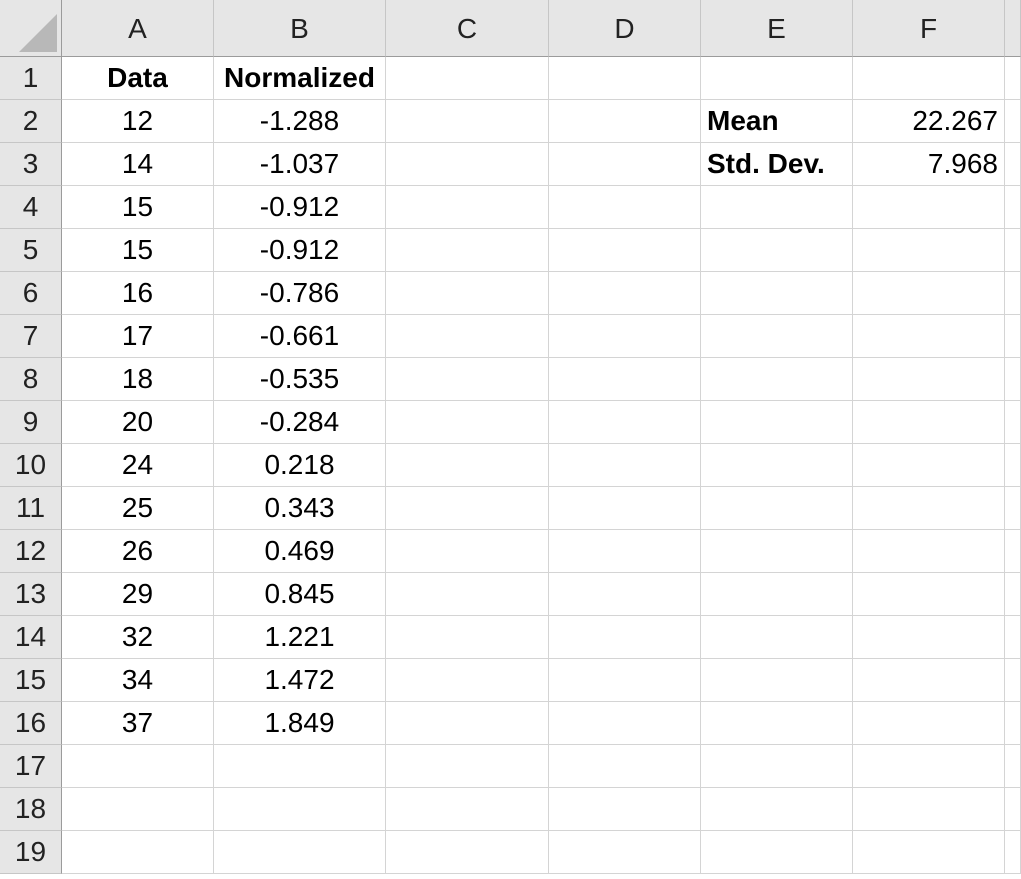 Image resolution: width=1021 pixels, height=879 pixels. I want to click on cell-g17, so click(1013, 766).